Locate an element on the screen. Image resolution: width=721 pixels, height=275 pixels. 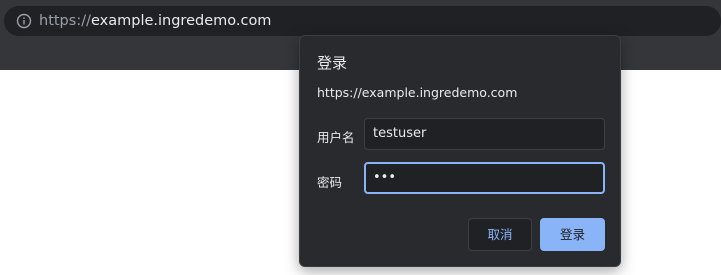
cancel-button: 取消 is located at coordinates (500, 234).